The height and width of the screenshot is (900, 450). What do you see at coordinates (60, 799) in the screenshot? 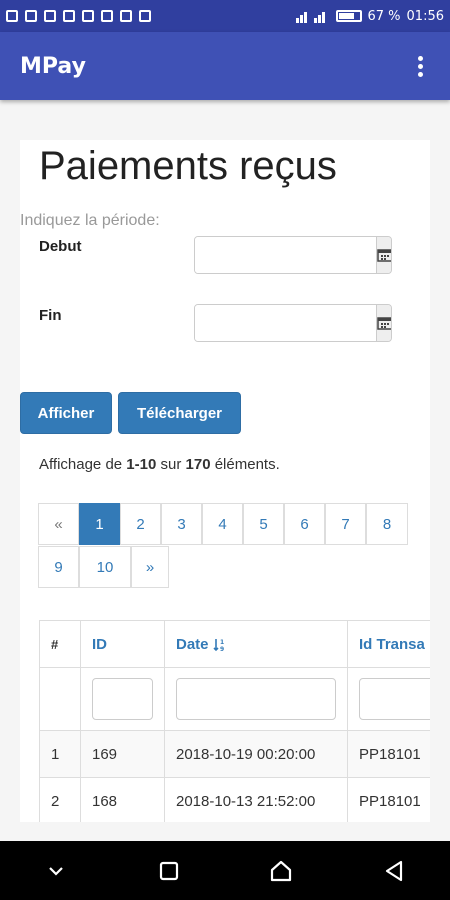
I see `cell-index: 2` at bounding box center [60, 799].